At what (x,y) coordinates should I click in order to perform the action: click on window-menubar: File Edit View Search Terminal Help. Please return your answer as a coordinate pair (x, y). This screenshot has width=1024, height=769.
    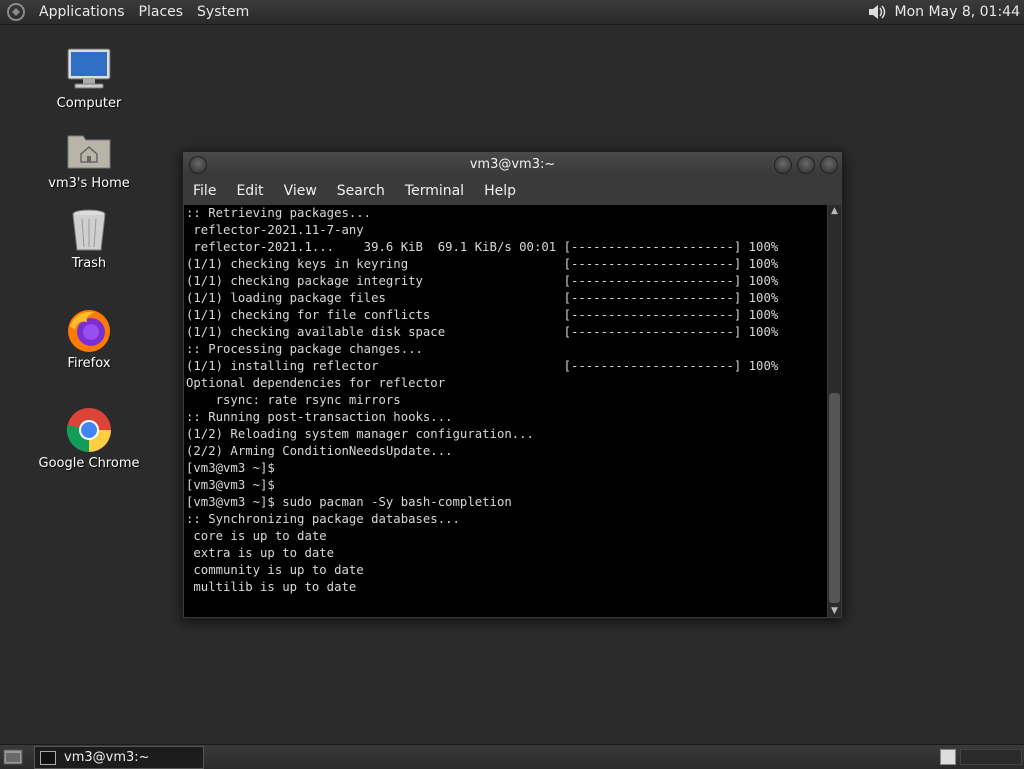
    Looking at the image, I should click on (512, 190).